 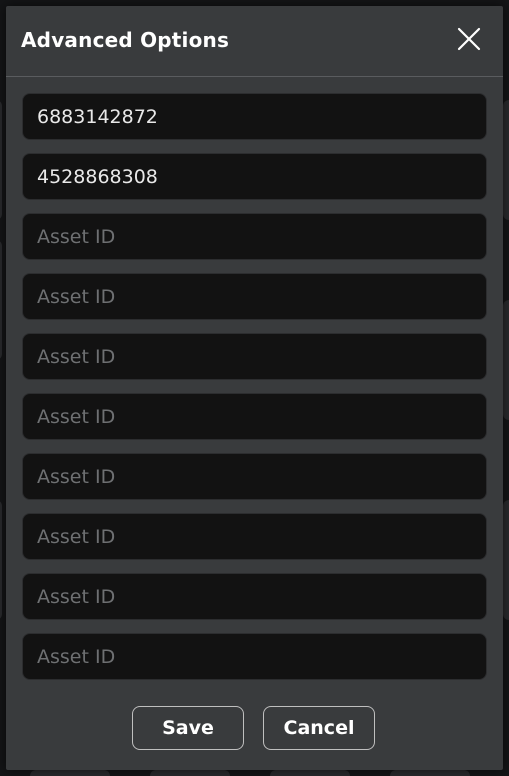 I want to click on close-button, so click(x=469, y=39).